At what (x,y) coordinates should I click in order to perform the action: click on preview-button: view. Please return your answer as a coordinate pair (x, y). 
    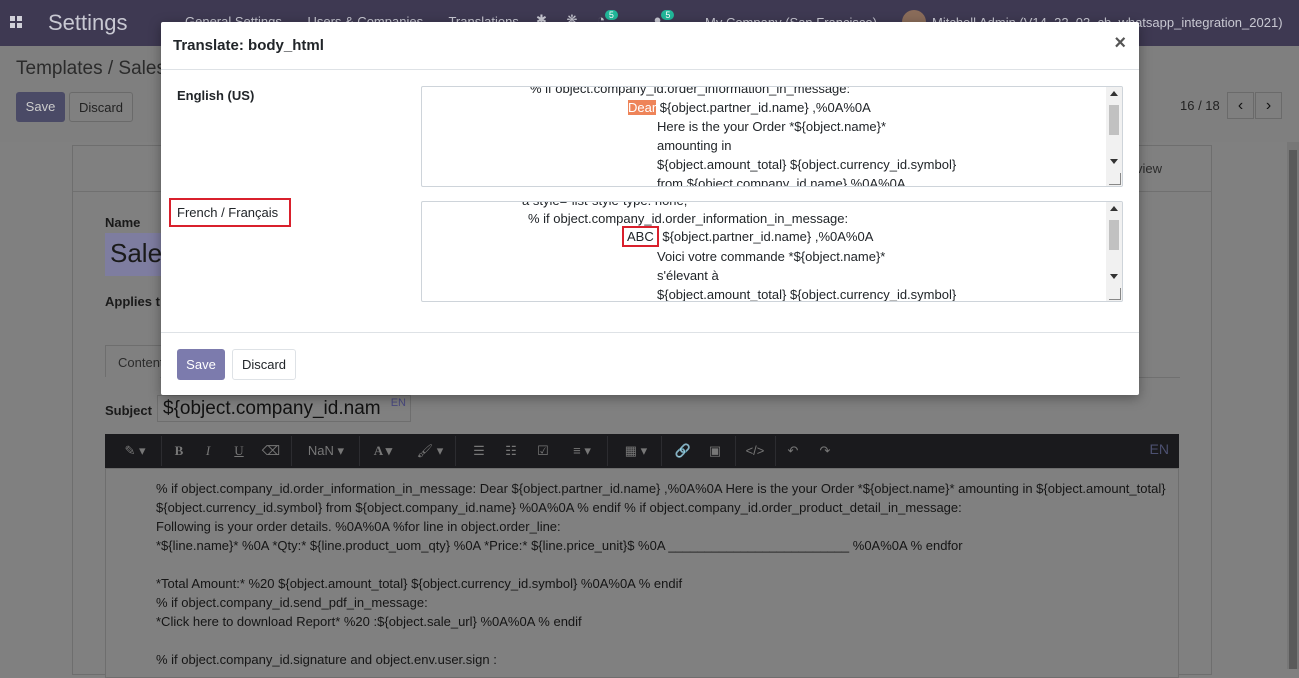
    Looking at the image, I should click on (1149, 168).